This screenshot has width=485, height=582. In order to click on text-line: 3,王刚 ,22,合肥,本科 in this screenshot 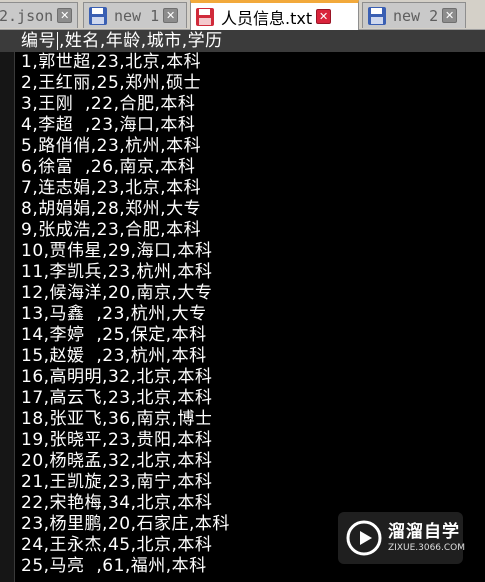, I will do `click(253, 104)`.